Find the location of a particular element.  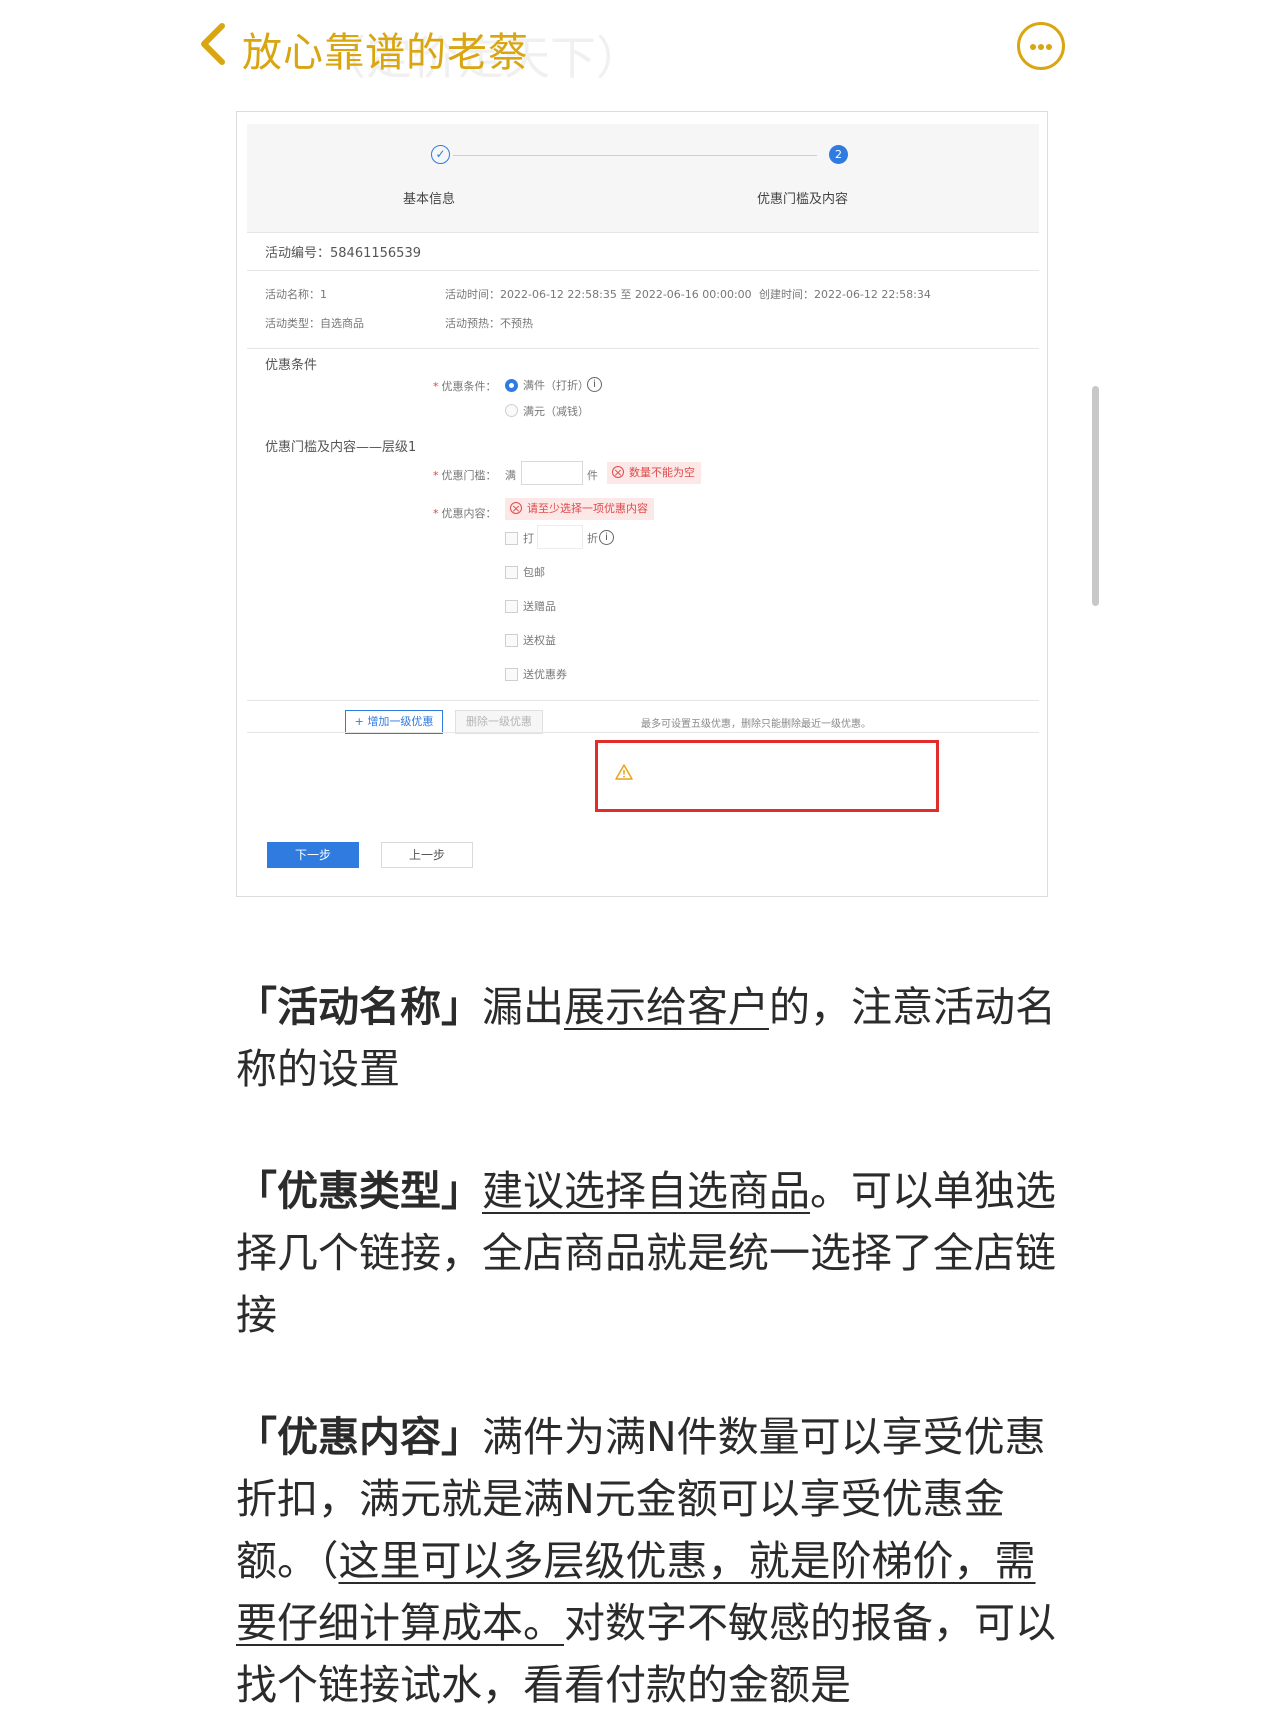

radio-full-yuan-label: 满元（减钱） is located at coordinates (556, 411).